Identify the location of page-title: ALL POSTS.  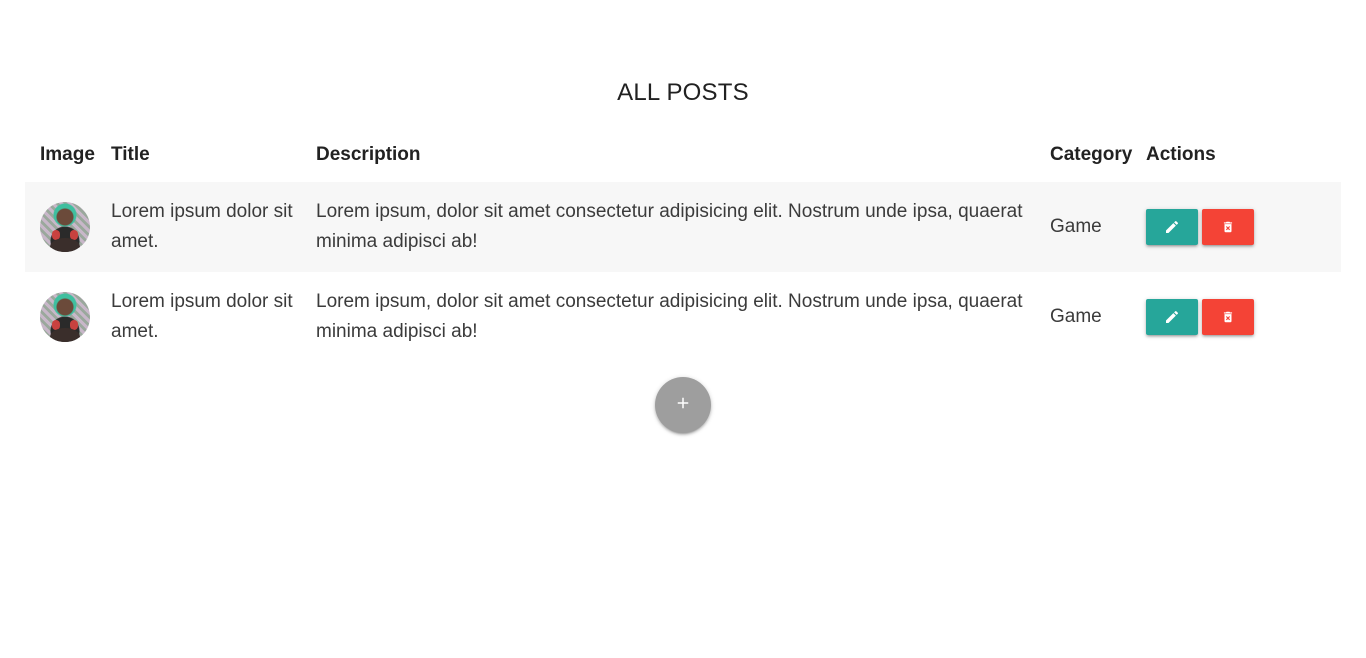
(683, 92).